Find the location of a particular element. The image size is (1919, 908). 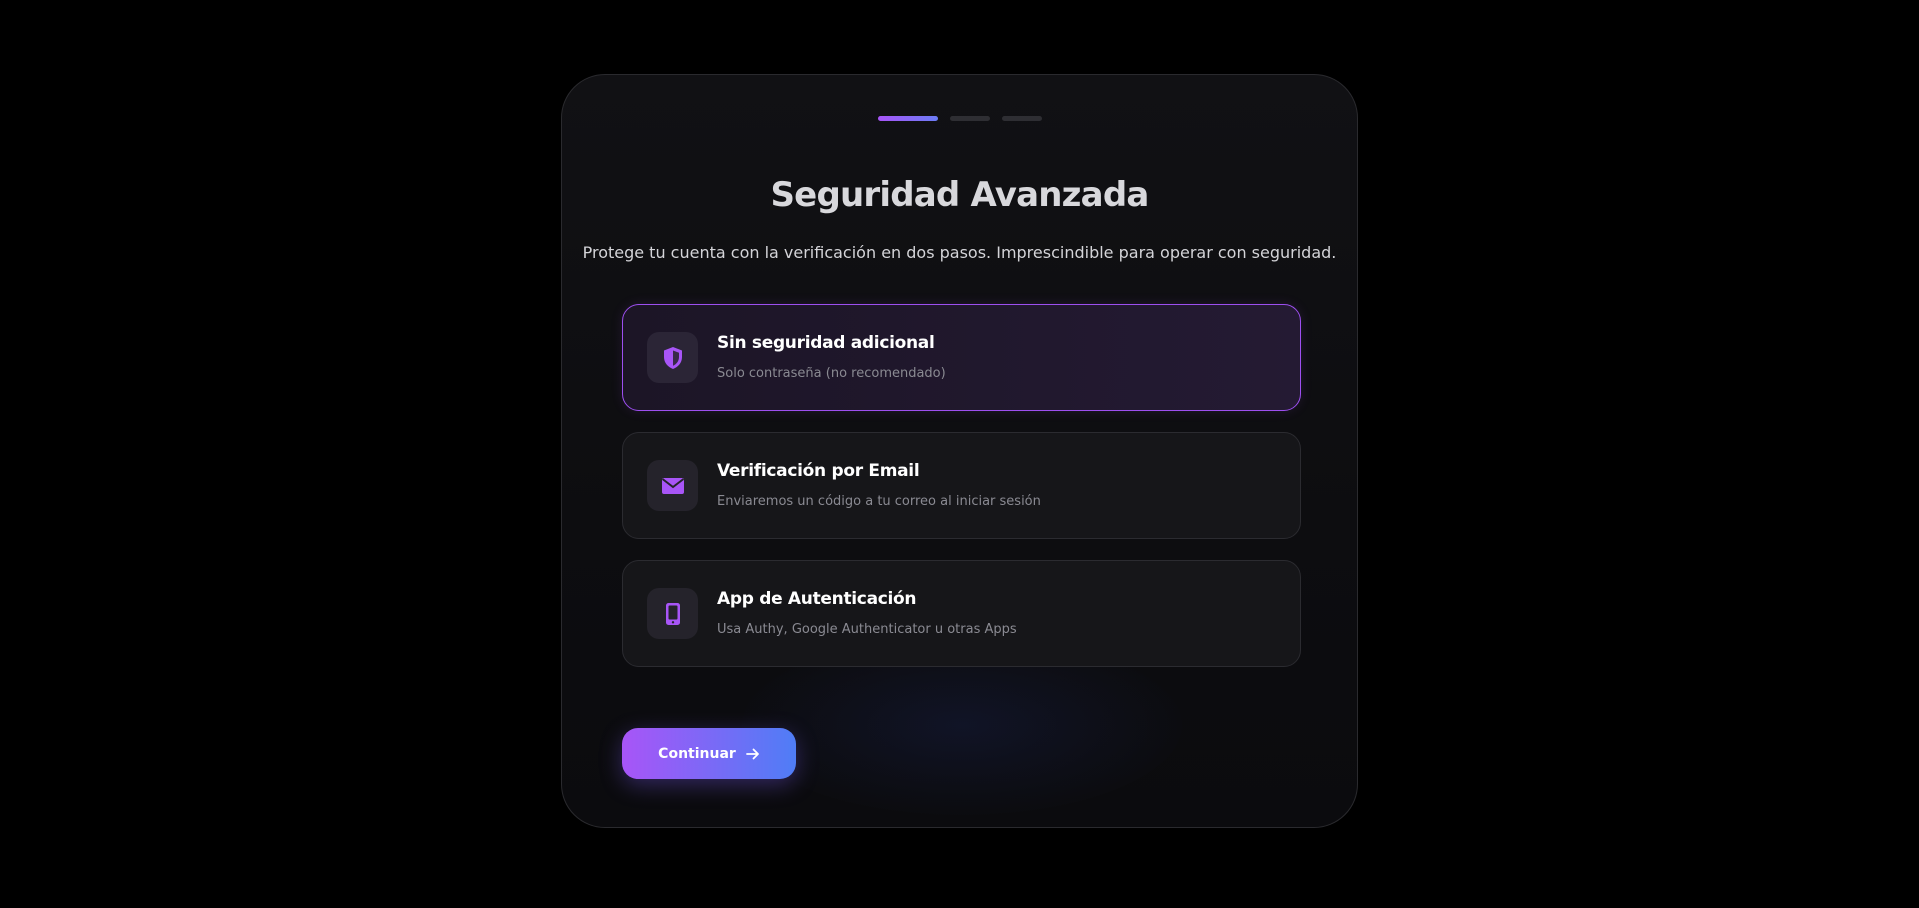

smartphone-icon is located at coordinates (672, 613).